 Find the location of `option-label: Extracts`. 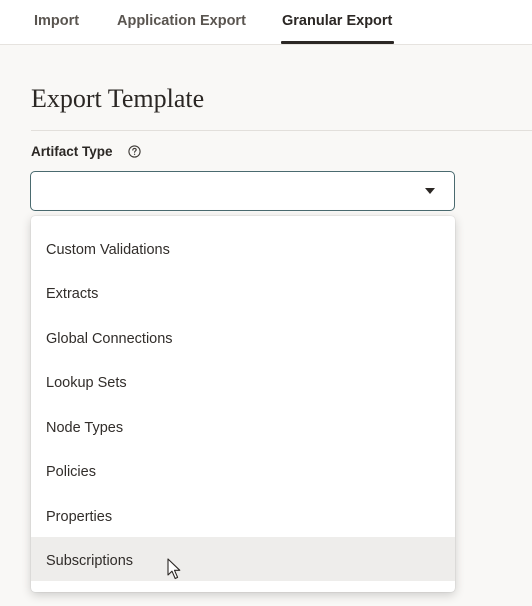

option-label: Extracts is located at coordinates (72, 294).